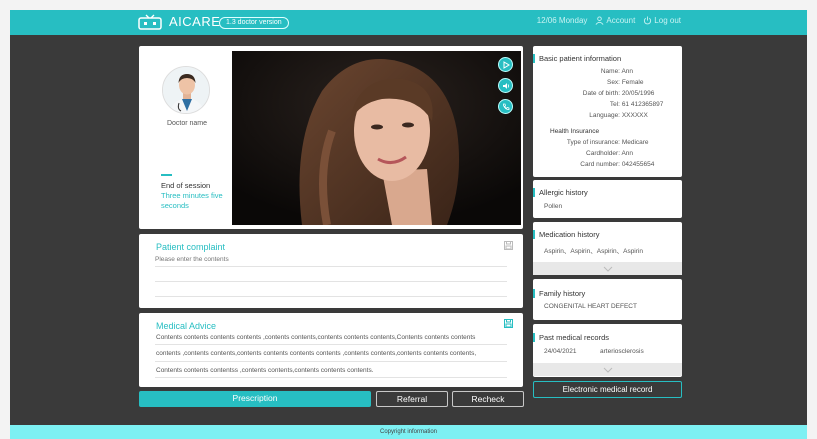 This screenshot has width=817, height=439. I want to click on medication-title: Medication history, so click(569, 234).